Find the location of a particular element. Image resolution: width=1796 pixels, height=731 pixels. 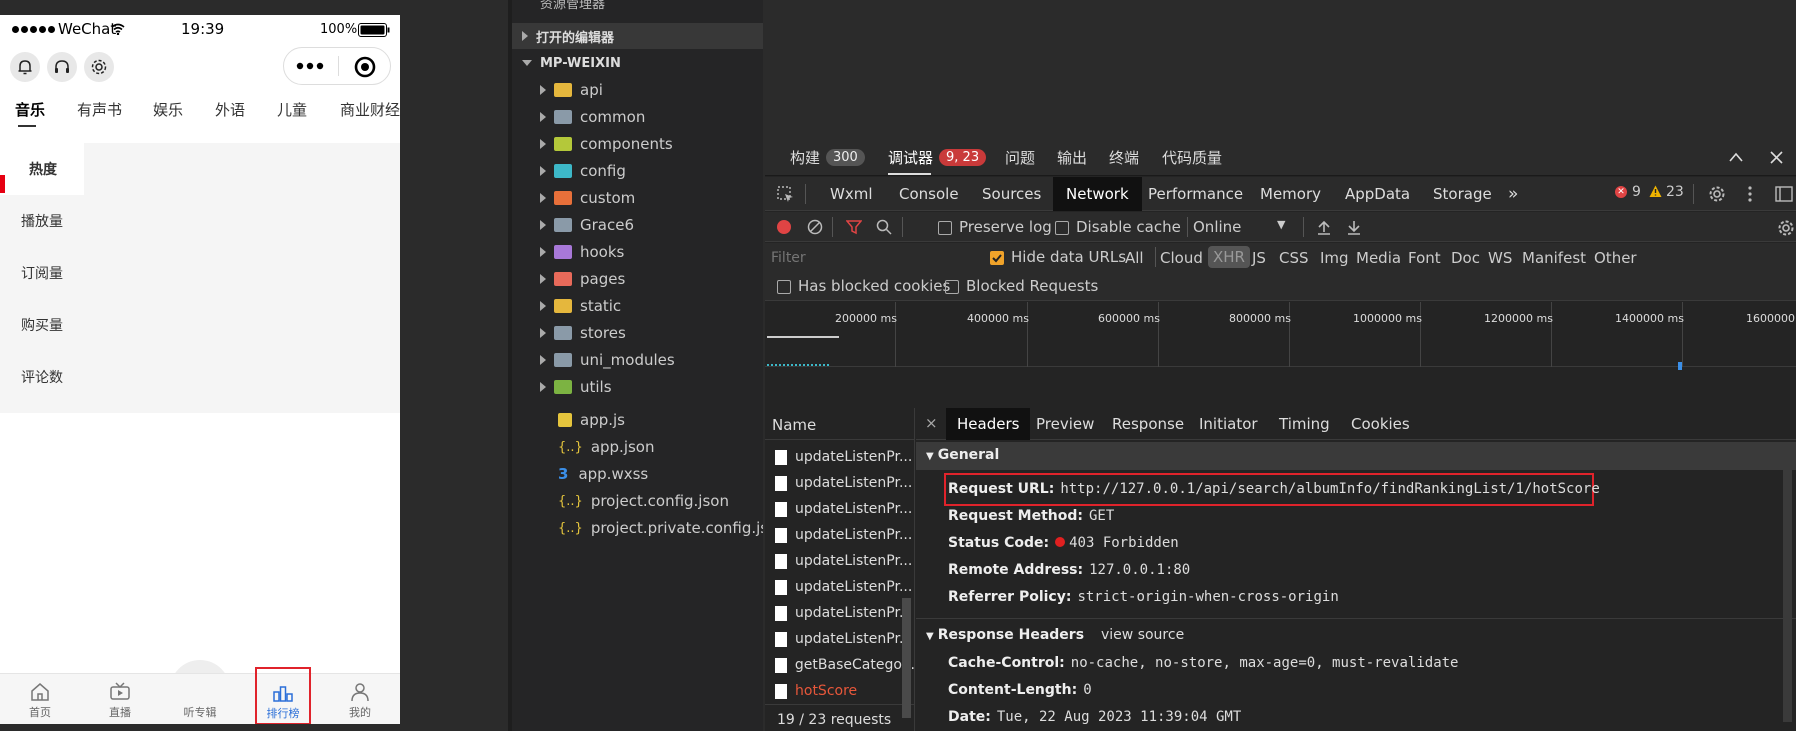

tab-code-quality: 代码质量 is located at coordinates (1192, 157).